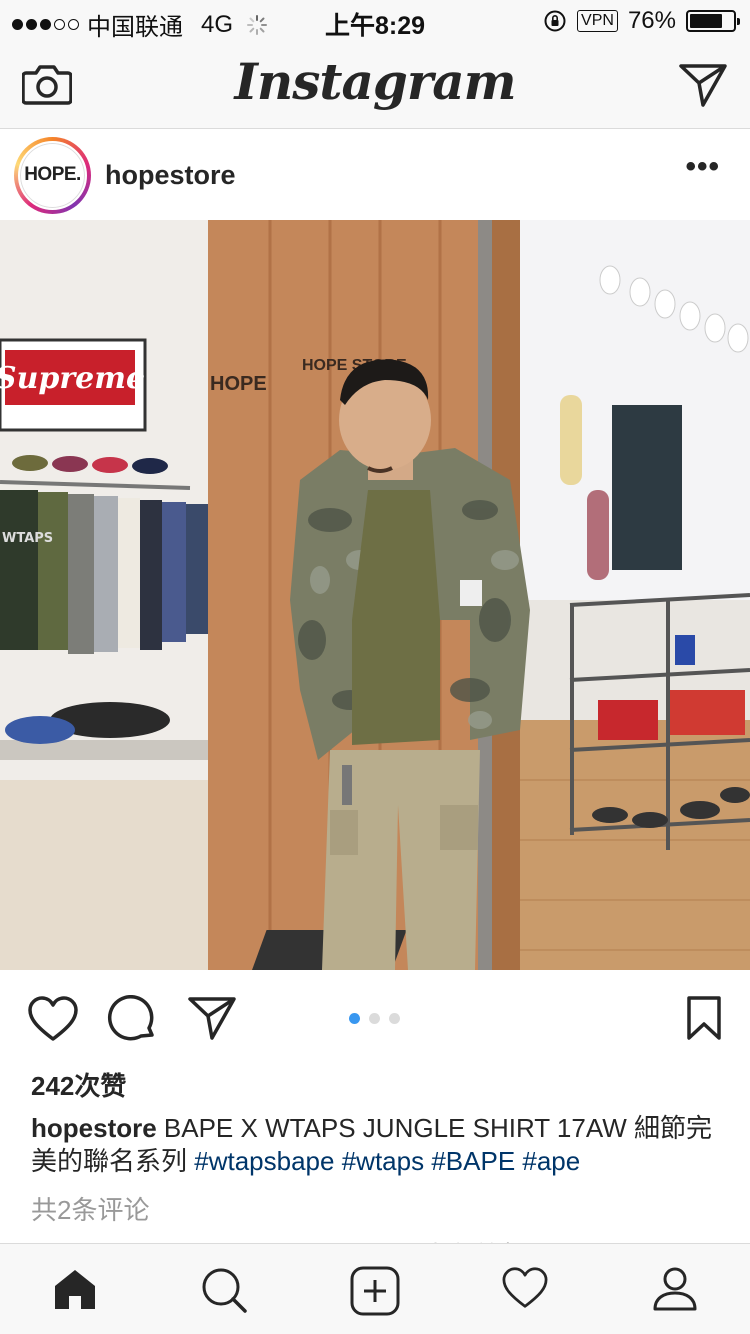  What do you see at coordinates (375, 20) in the screenshot?
I see `status-bar: 中国联通 4G 上午8:29 VPN 76%` at bounding box center [375, 20].